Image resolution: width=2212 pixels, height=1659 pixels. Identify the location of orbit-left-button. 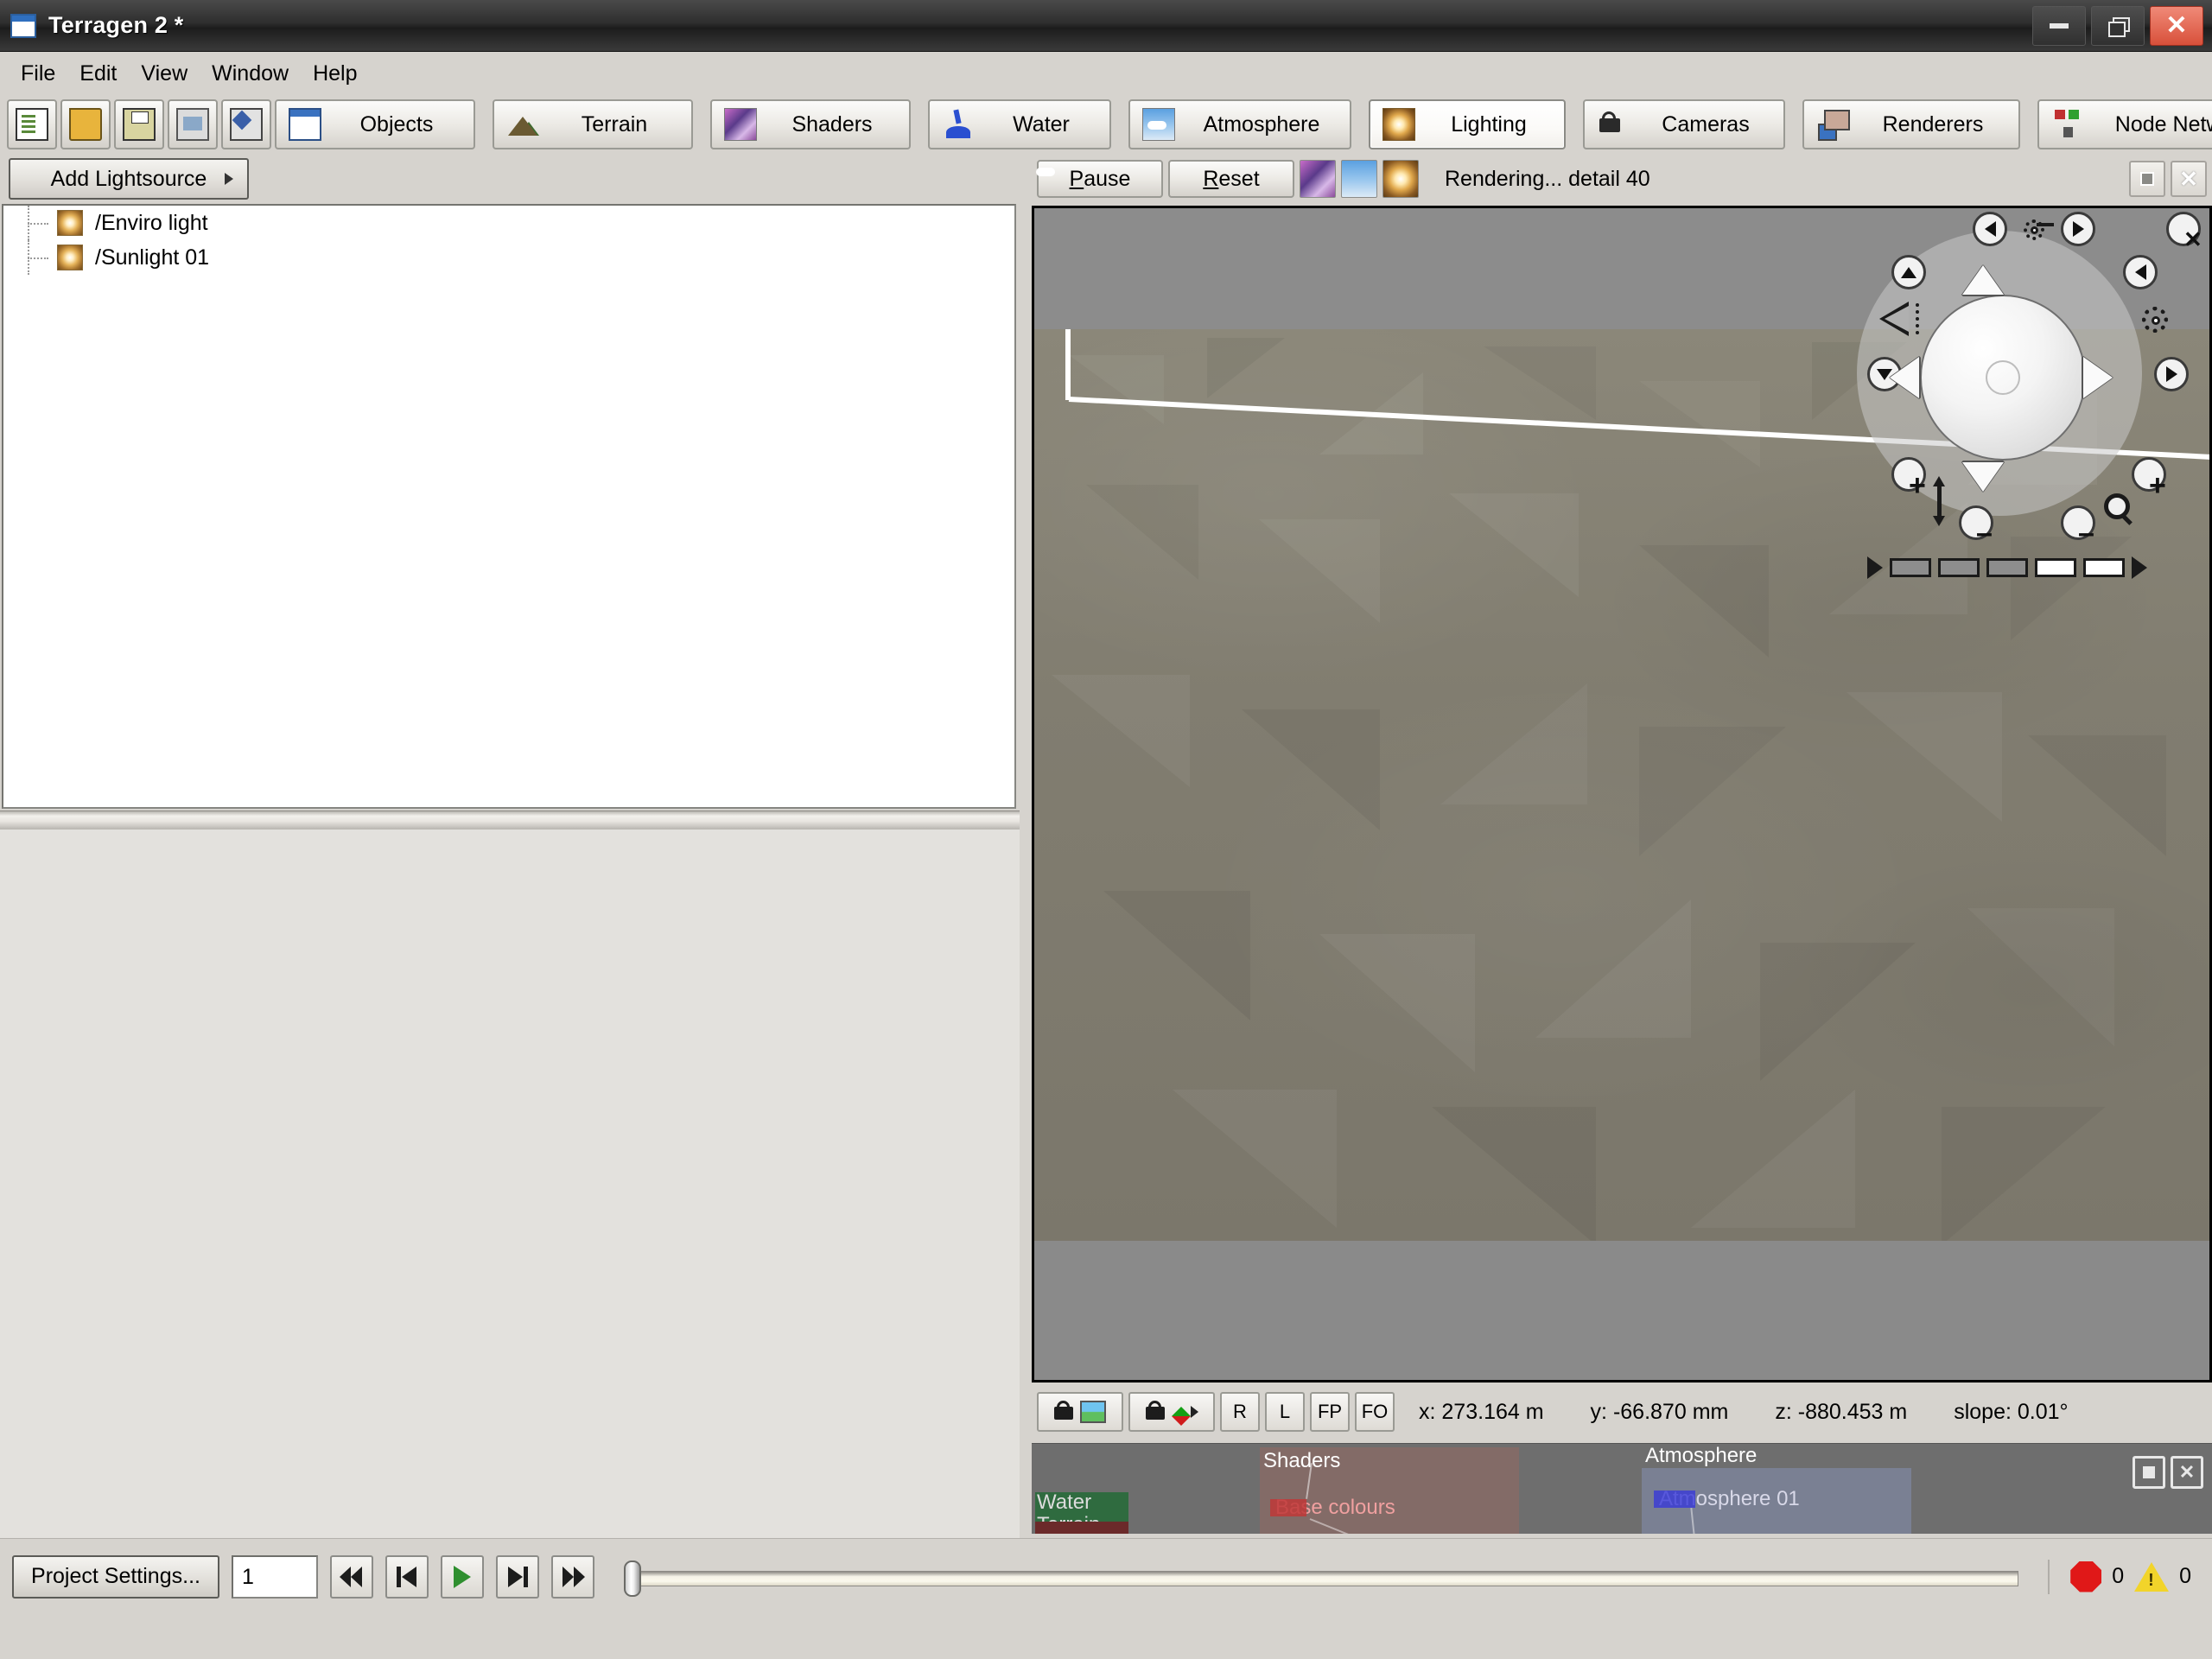
(1990, 229).